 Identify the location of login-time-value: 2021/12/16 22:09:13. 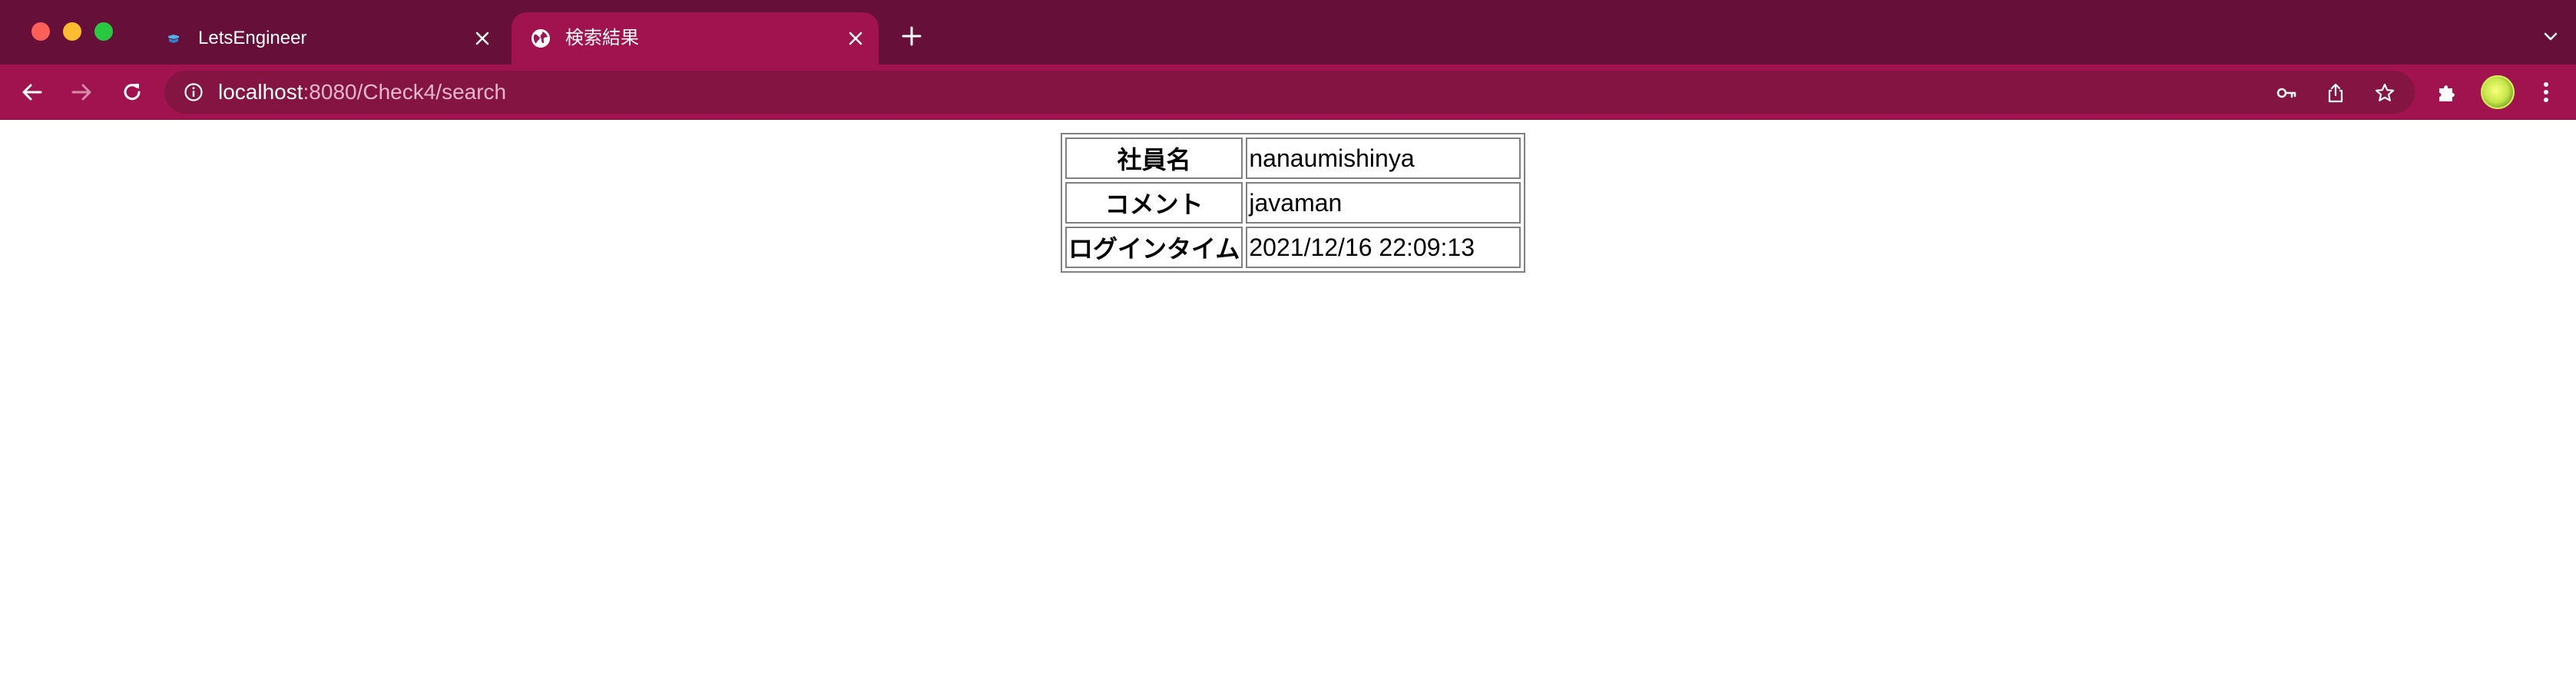
(1383, 247).